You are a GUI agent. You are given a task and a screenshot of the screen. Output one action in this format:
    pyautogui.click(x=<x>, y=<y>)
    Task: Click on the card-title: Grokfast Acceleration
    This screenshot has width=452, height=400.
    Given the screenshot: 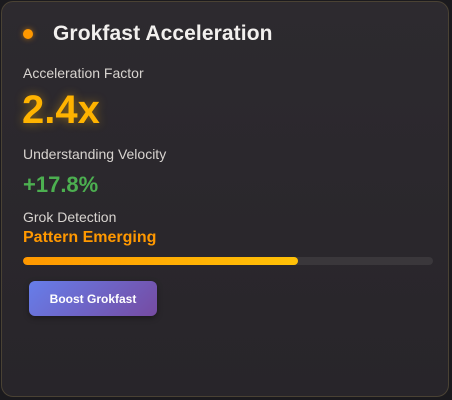 What is the action you would take?
    pyautogui.click(x=163, y=33)
    